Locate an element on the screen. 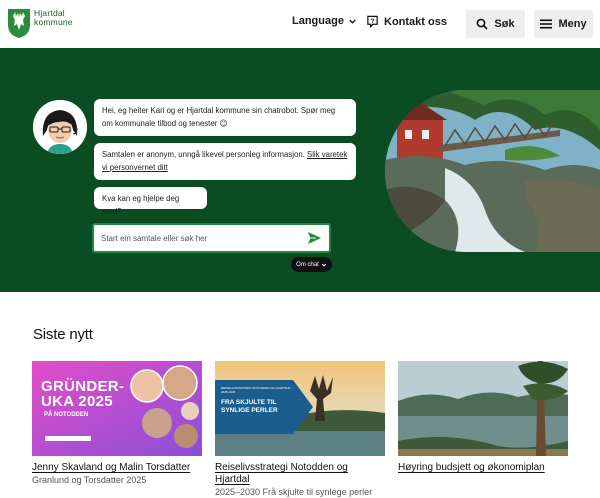  chat-message-question: Kva kan eg hjelpe deg med? is located at coordinates (150, 201).